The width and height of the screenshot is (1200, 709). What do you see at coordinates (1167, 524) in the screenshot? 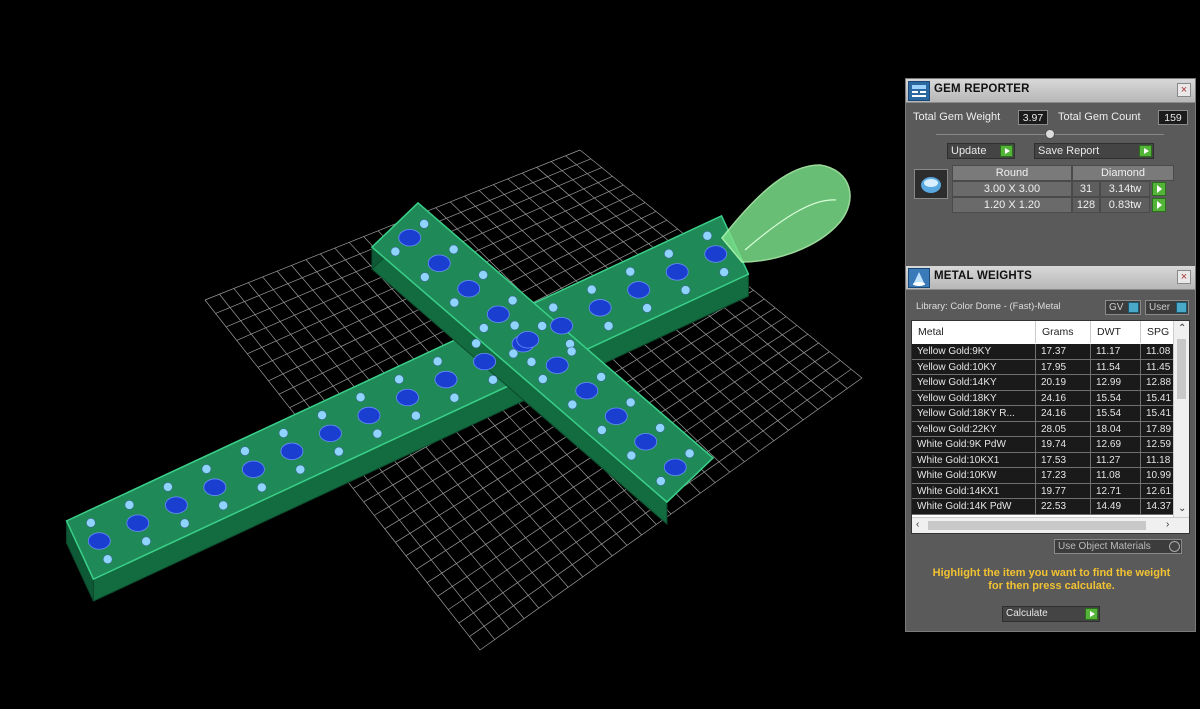
I see `chevron-right-icon: ›` at bounding box center [1167, 524].